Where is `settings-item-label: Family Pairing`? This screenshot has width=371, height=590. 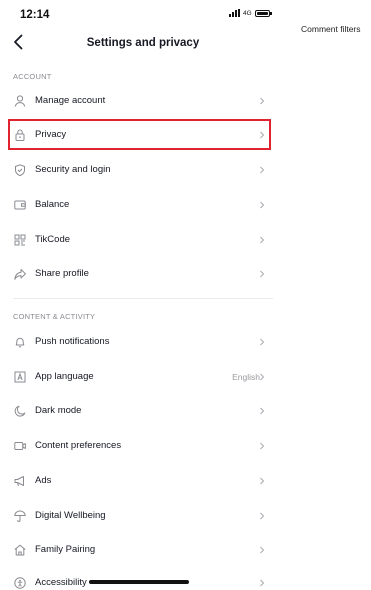
settings-item-label: Family Pairing is located at coordinates (65, 549).